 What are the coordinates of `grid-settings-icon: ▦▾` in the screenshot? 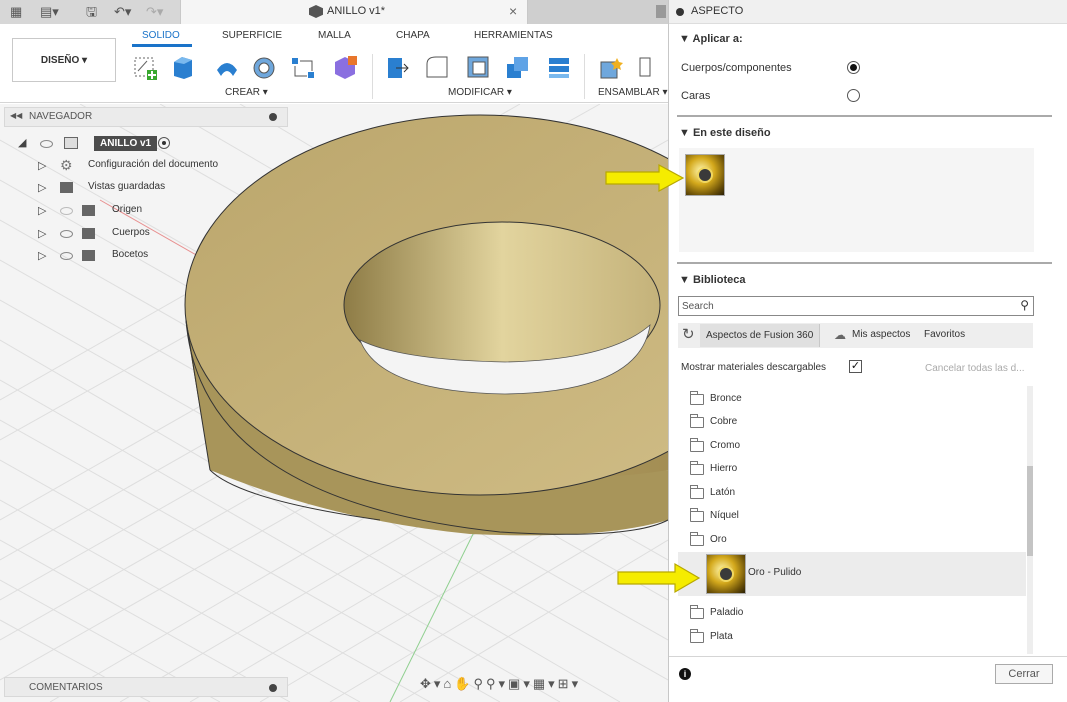 It's located at (545, 683).